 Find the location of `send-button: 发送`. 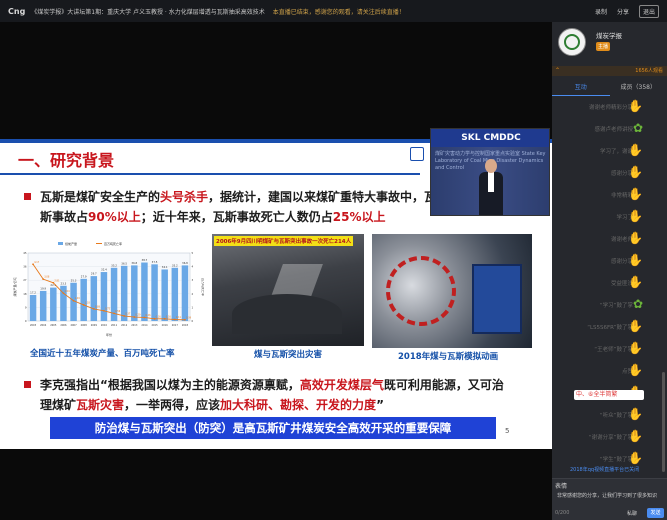

send-button: 发送 is located at coordinates (655, 513).